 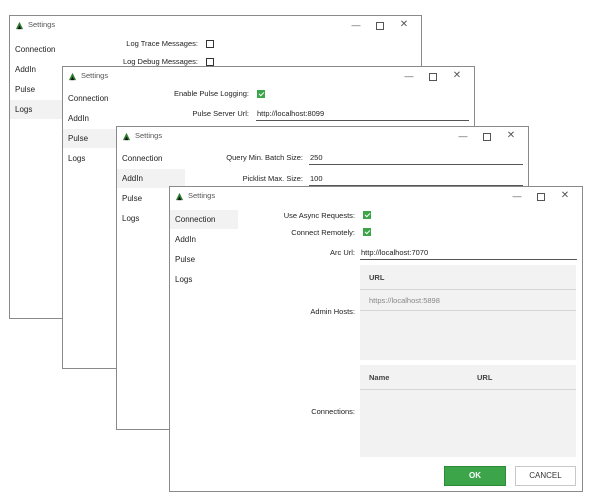 I want to click on ok-button: OK, so click(x=475, y=476).